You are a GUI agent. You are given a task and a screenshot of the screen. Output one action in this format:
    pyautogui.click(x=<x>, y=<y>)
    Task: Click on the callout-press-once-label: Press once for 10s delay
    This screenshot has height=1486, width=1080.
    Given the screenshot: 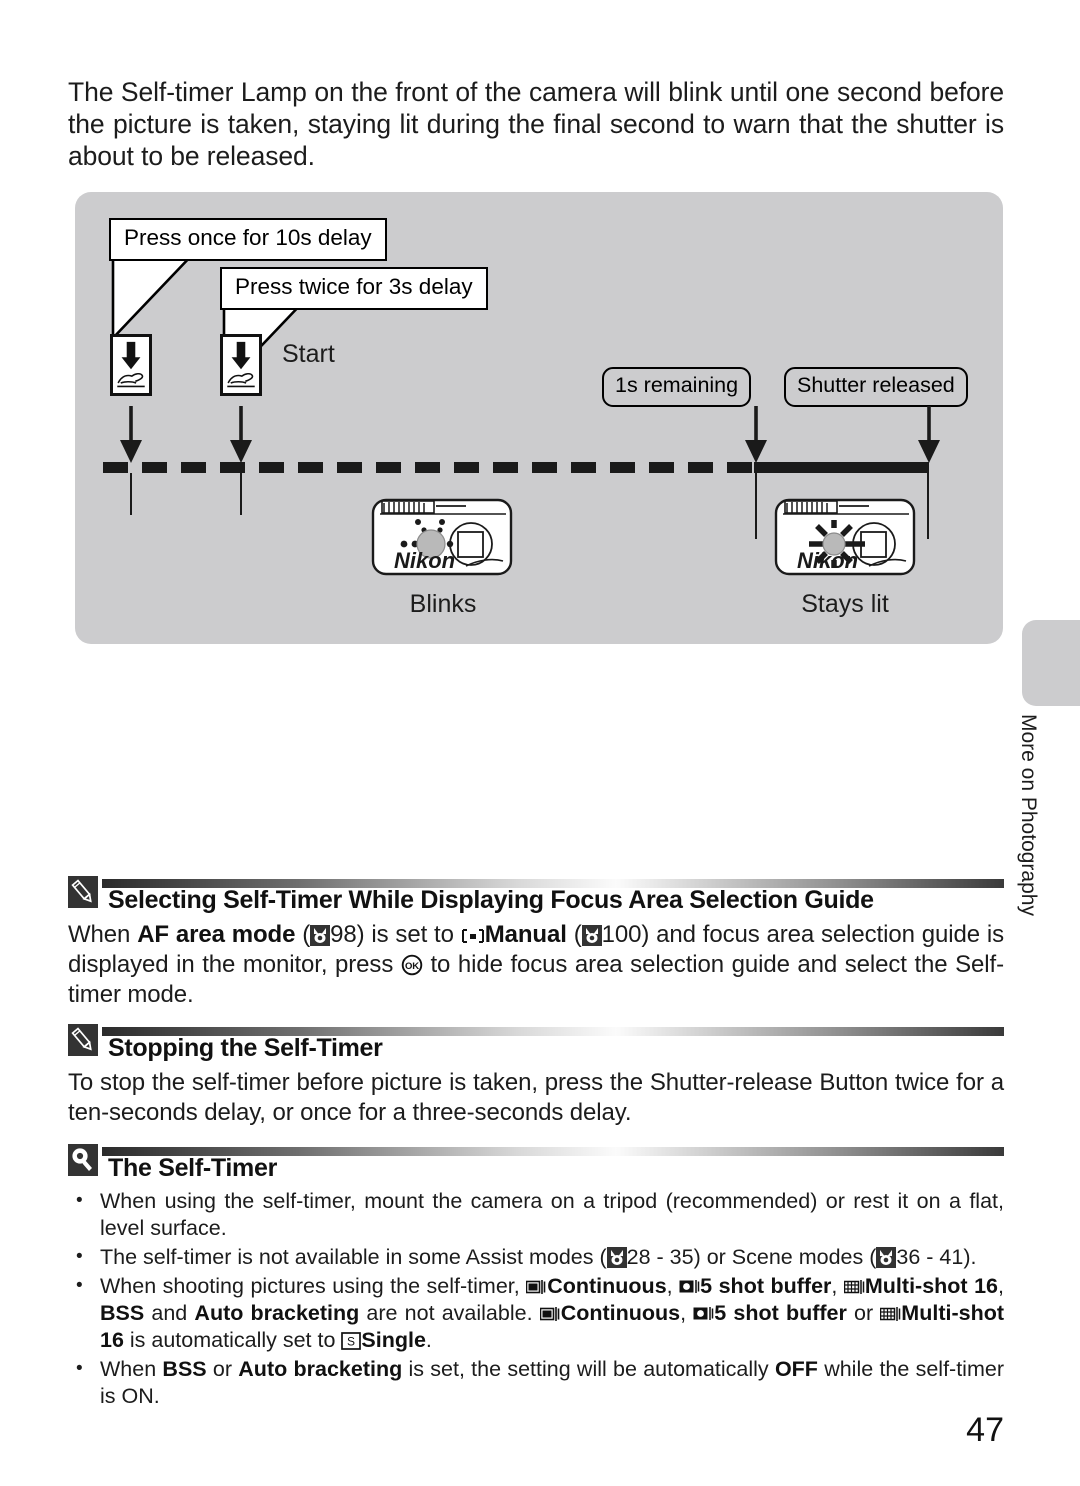 What is the action you would take?
    pyautogui.click(x=248, y=237)
    